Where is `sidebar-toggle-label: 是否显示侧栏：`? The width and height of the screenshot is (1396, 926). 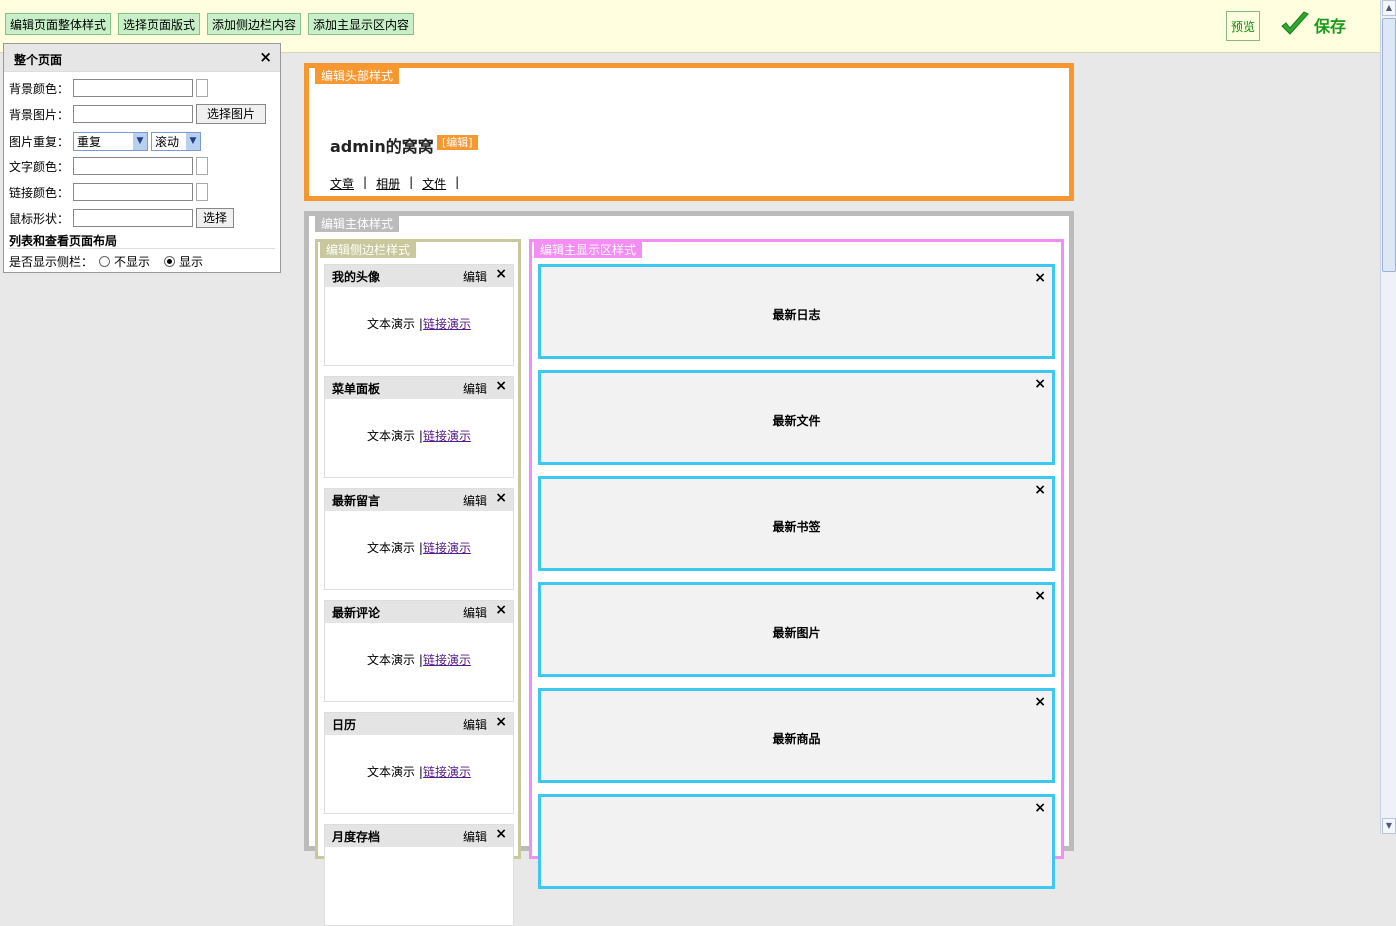 sidebar-toggle-label: 是否显示侧栏： is located at coordinates (51, 261).